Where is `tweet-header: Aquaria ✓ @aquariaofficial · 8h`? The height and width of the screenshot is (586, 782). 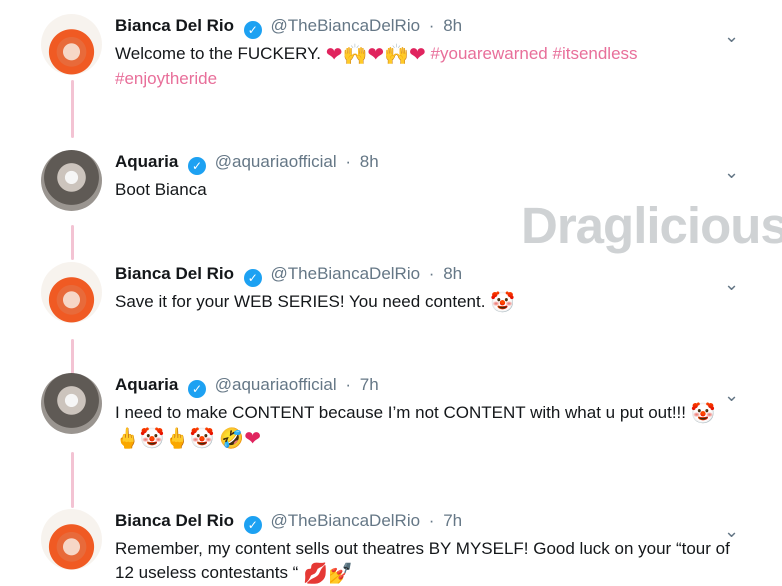
tweet-header: Aquaria ✓ @aquariaofficial · 8h is located at coordinates (247, 163).